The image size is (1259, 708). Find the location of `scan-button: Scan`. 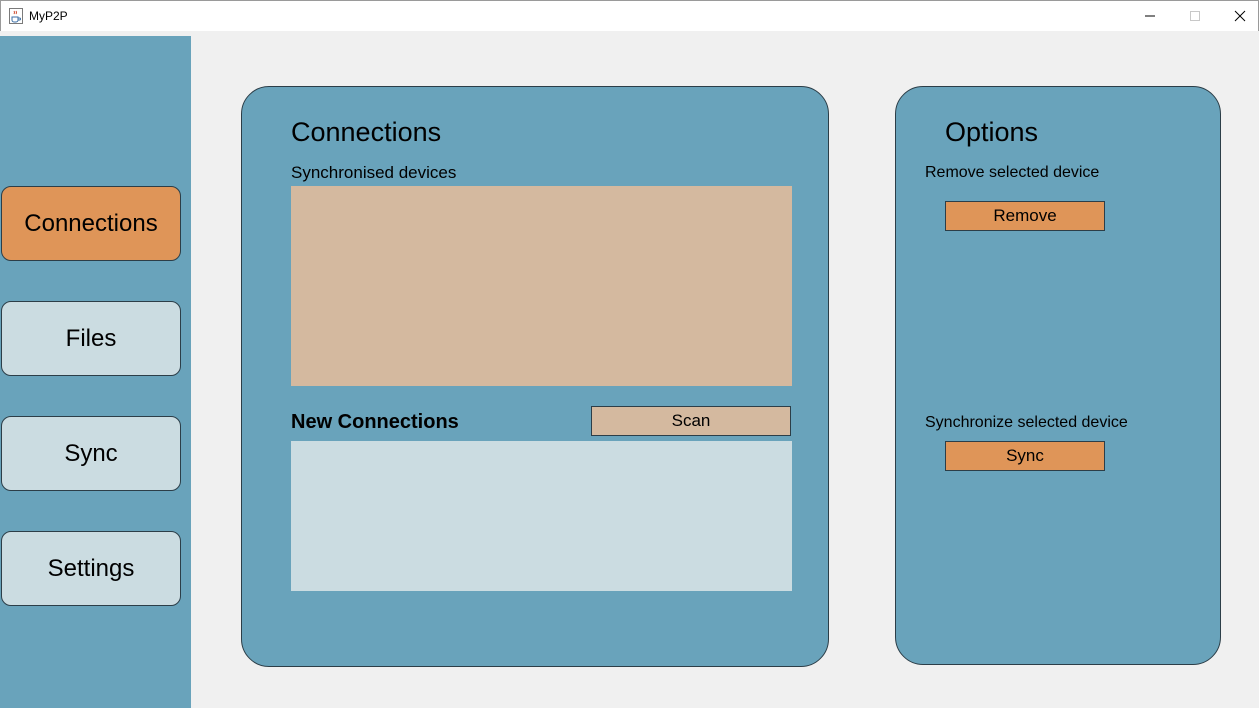

scan-button: Scan is located at coordinates (691, 421).